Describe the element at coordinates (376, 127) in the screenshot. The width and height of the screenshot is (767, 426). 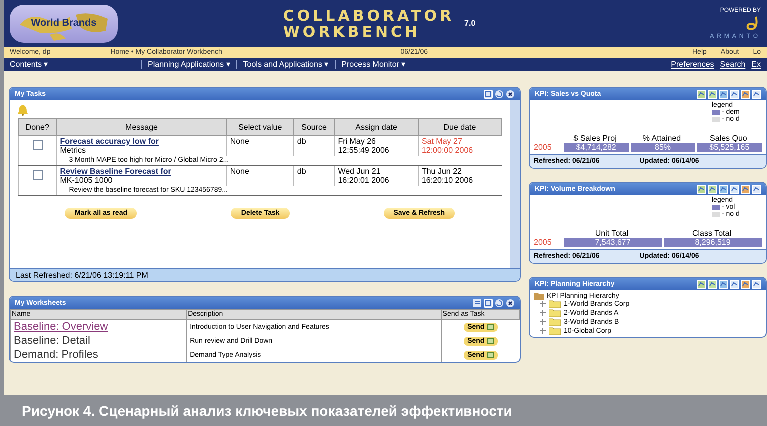
I see `column-header: Assign date` at that location.